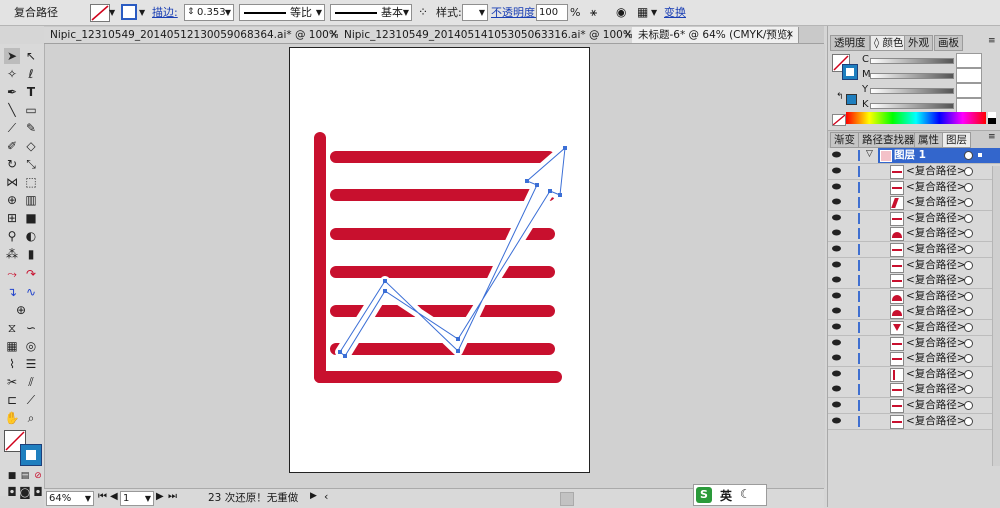 The height and width of the screenshot is (508, 1000). What do you see at coordinates (475, 12) in the screenshot?
I see `graphic-style-dropdown: ▼` at bounding box center [475, 12].